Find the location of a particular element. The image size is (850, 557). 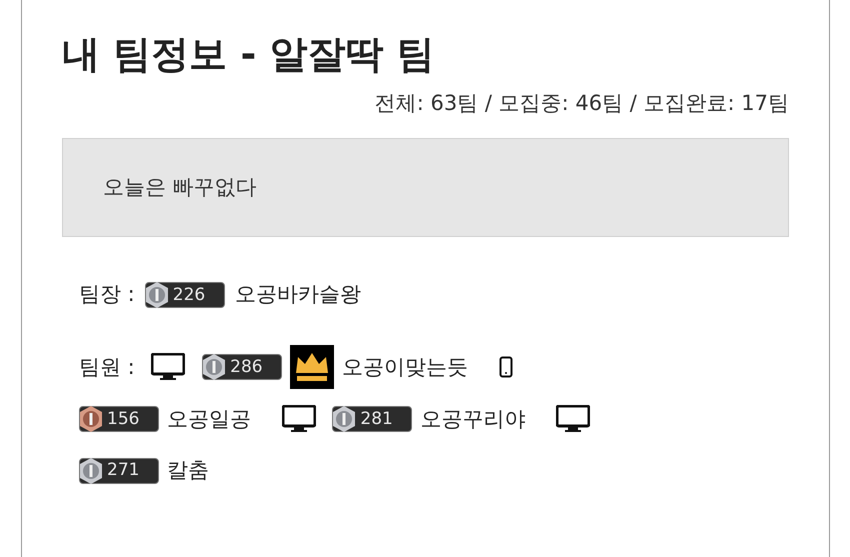

member-name: 칼춤 is located at coordinates (188, 470).